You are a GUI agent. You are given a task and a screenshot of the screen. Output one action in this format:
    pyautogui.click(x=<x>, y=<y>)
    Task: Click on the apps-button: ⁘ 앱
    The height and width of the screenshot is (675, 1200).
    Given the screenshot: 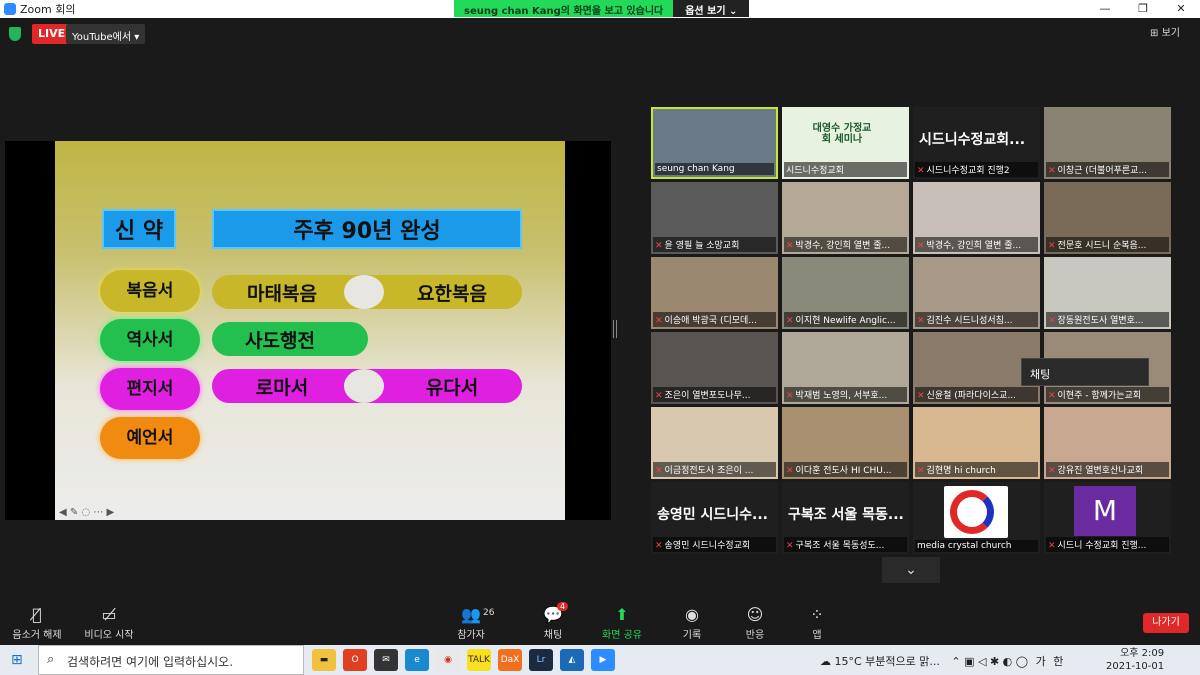 What is the action you would take?
    pyautogui.click(x=817, y=622)
    